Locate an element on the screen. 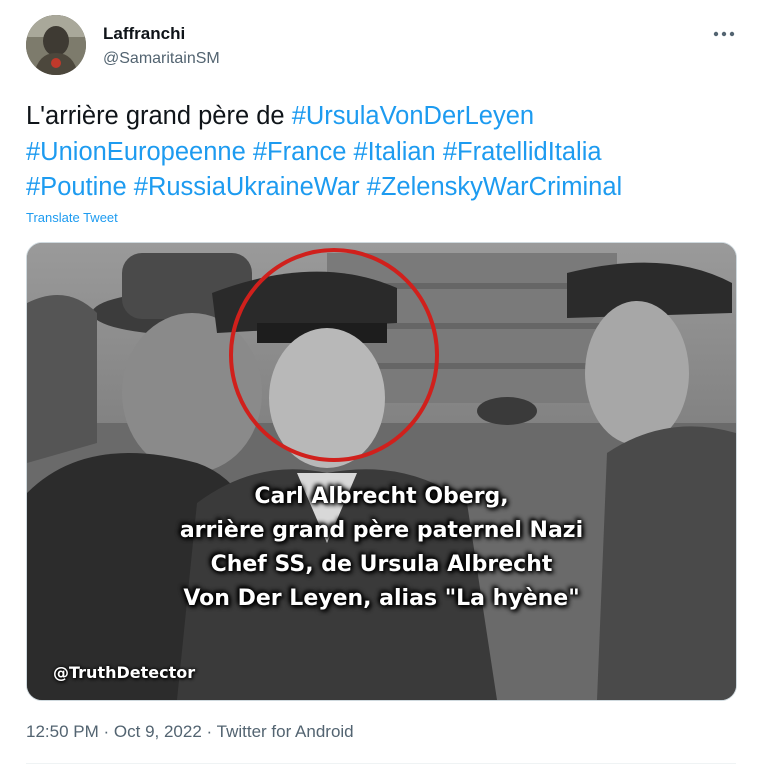  more-horizontal-icon is located at coordinates (724, 34).